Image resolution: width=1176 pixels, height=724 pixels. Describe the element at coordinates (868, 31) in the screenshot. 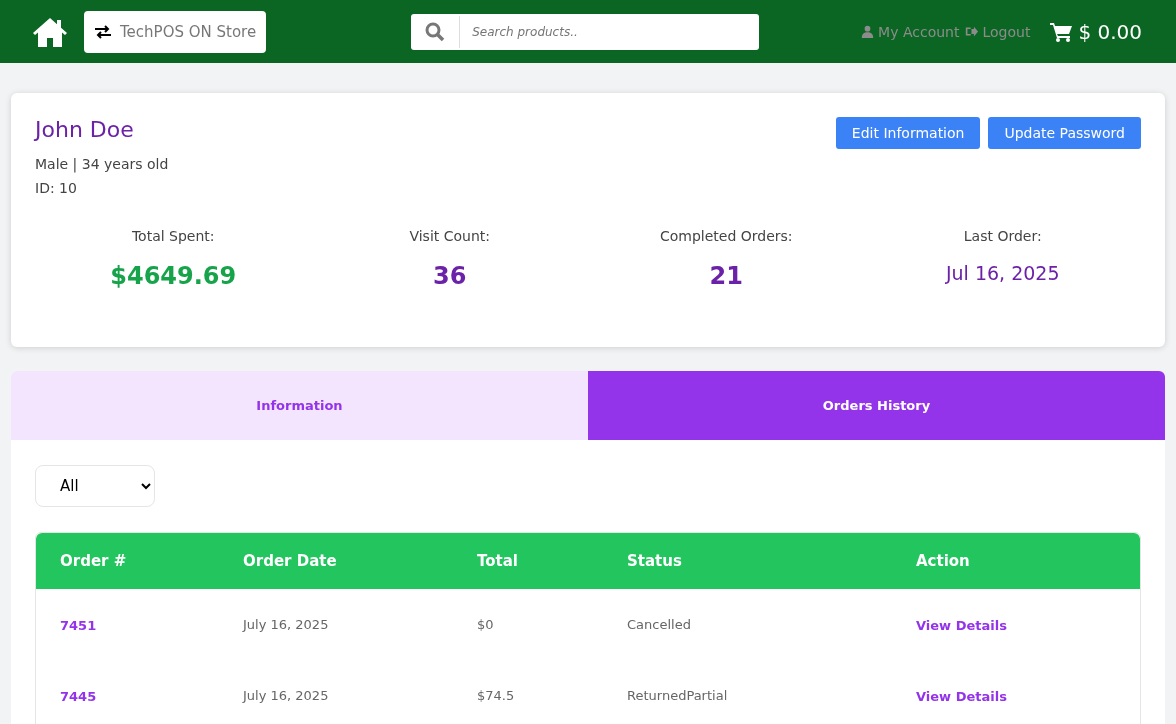

I see `user-icon` at that location.